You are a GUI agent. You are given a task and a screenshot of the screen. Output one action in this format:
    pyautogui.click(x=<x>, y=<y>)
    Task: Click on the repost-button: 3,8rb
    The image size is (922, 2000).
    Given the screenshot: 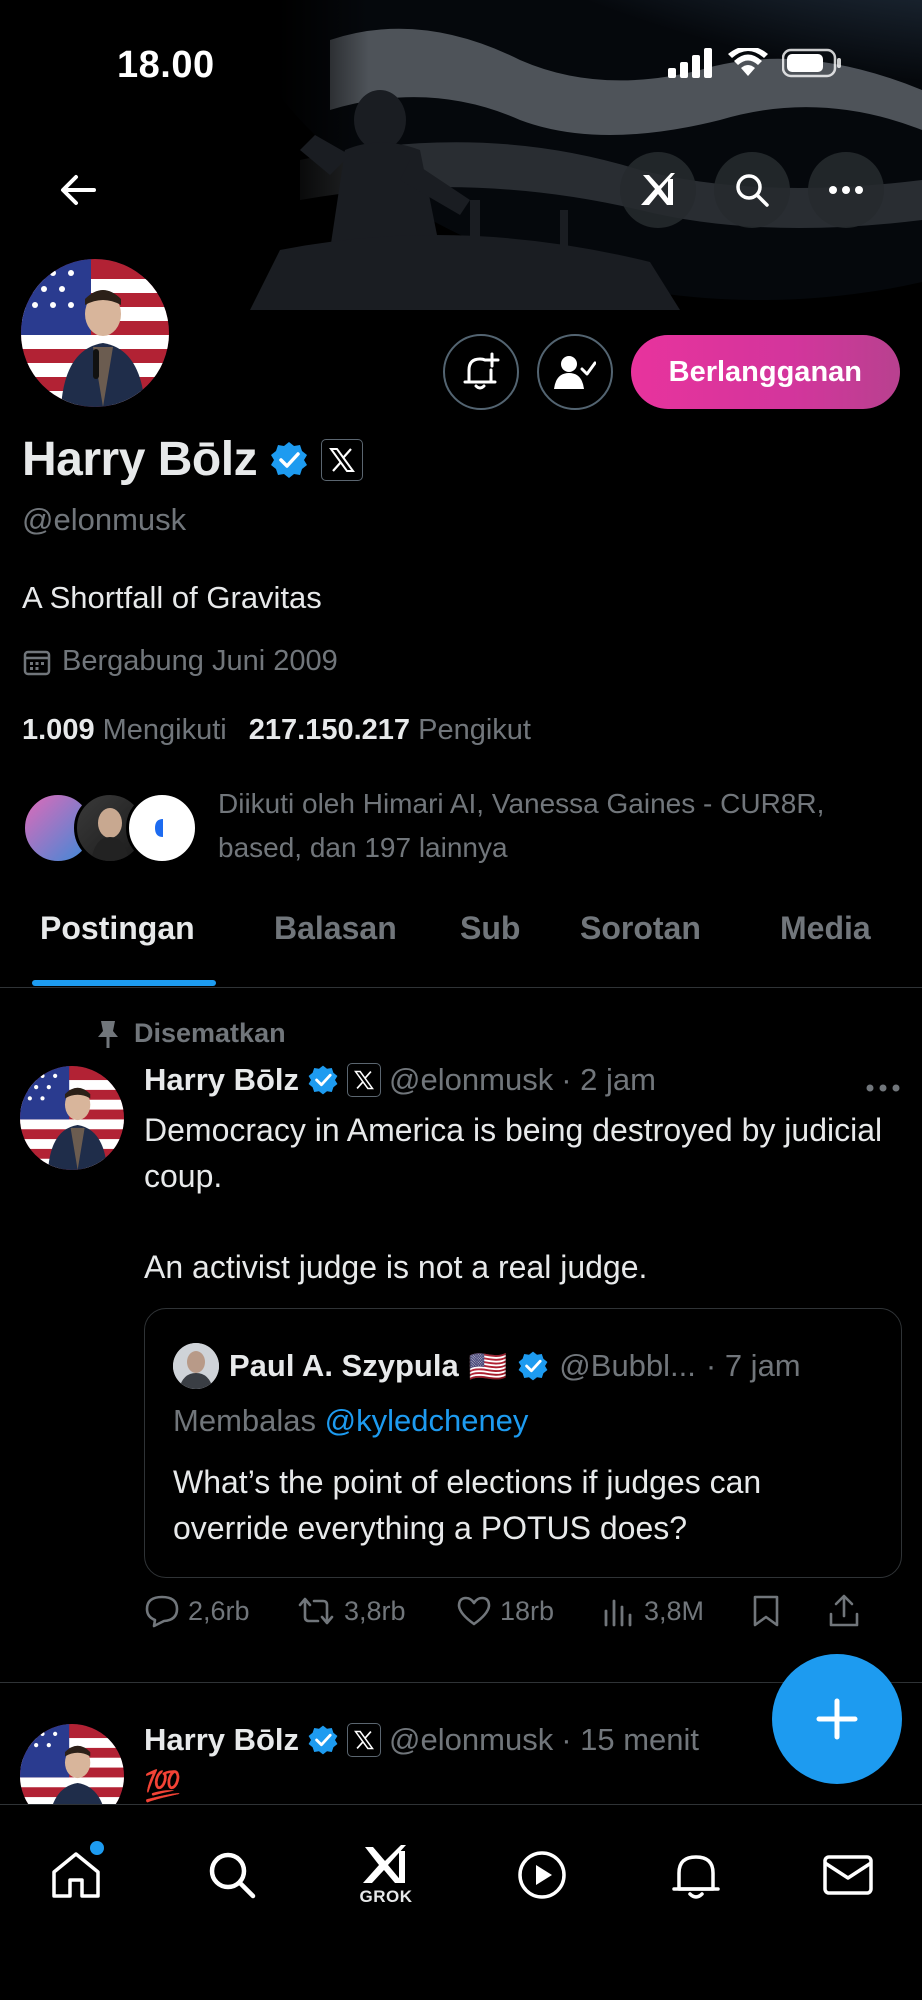 What is the action you would take?
    pyautogui.click(x=376, y=1611)
    